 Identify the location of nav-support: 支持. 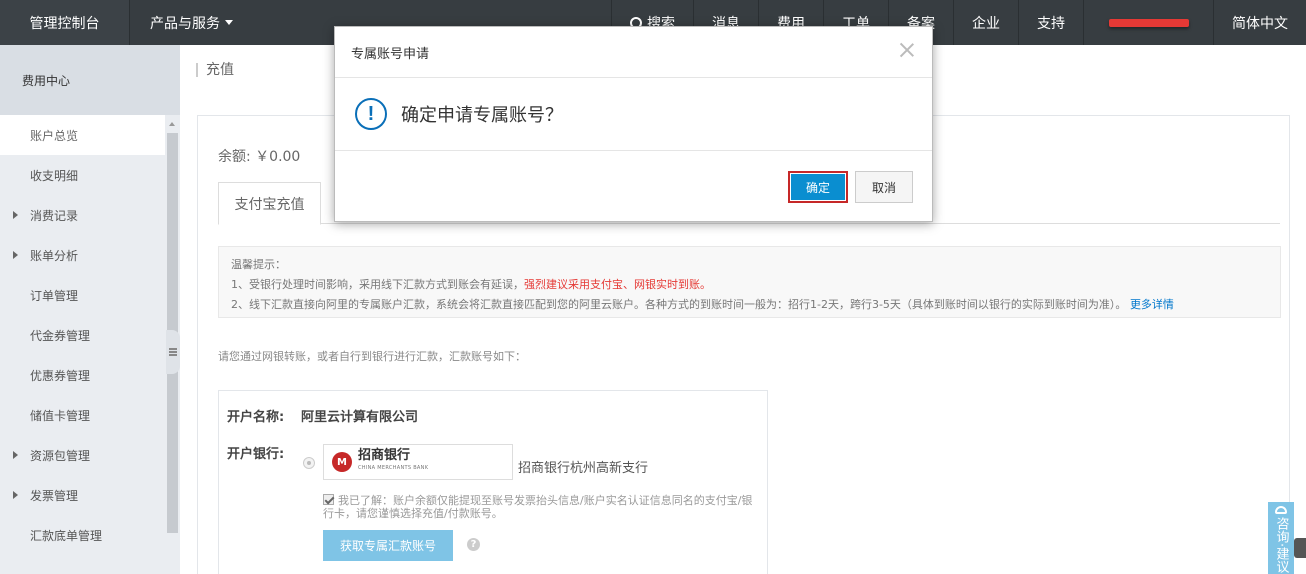
(1050, 22).